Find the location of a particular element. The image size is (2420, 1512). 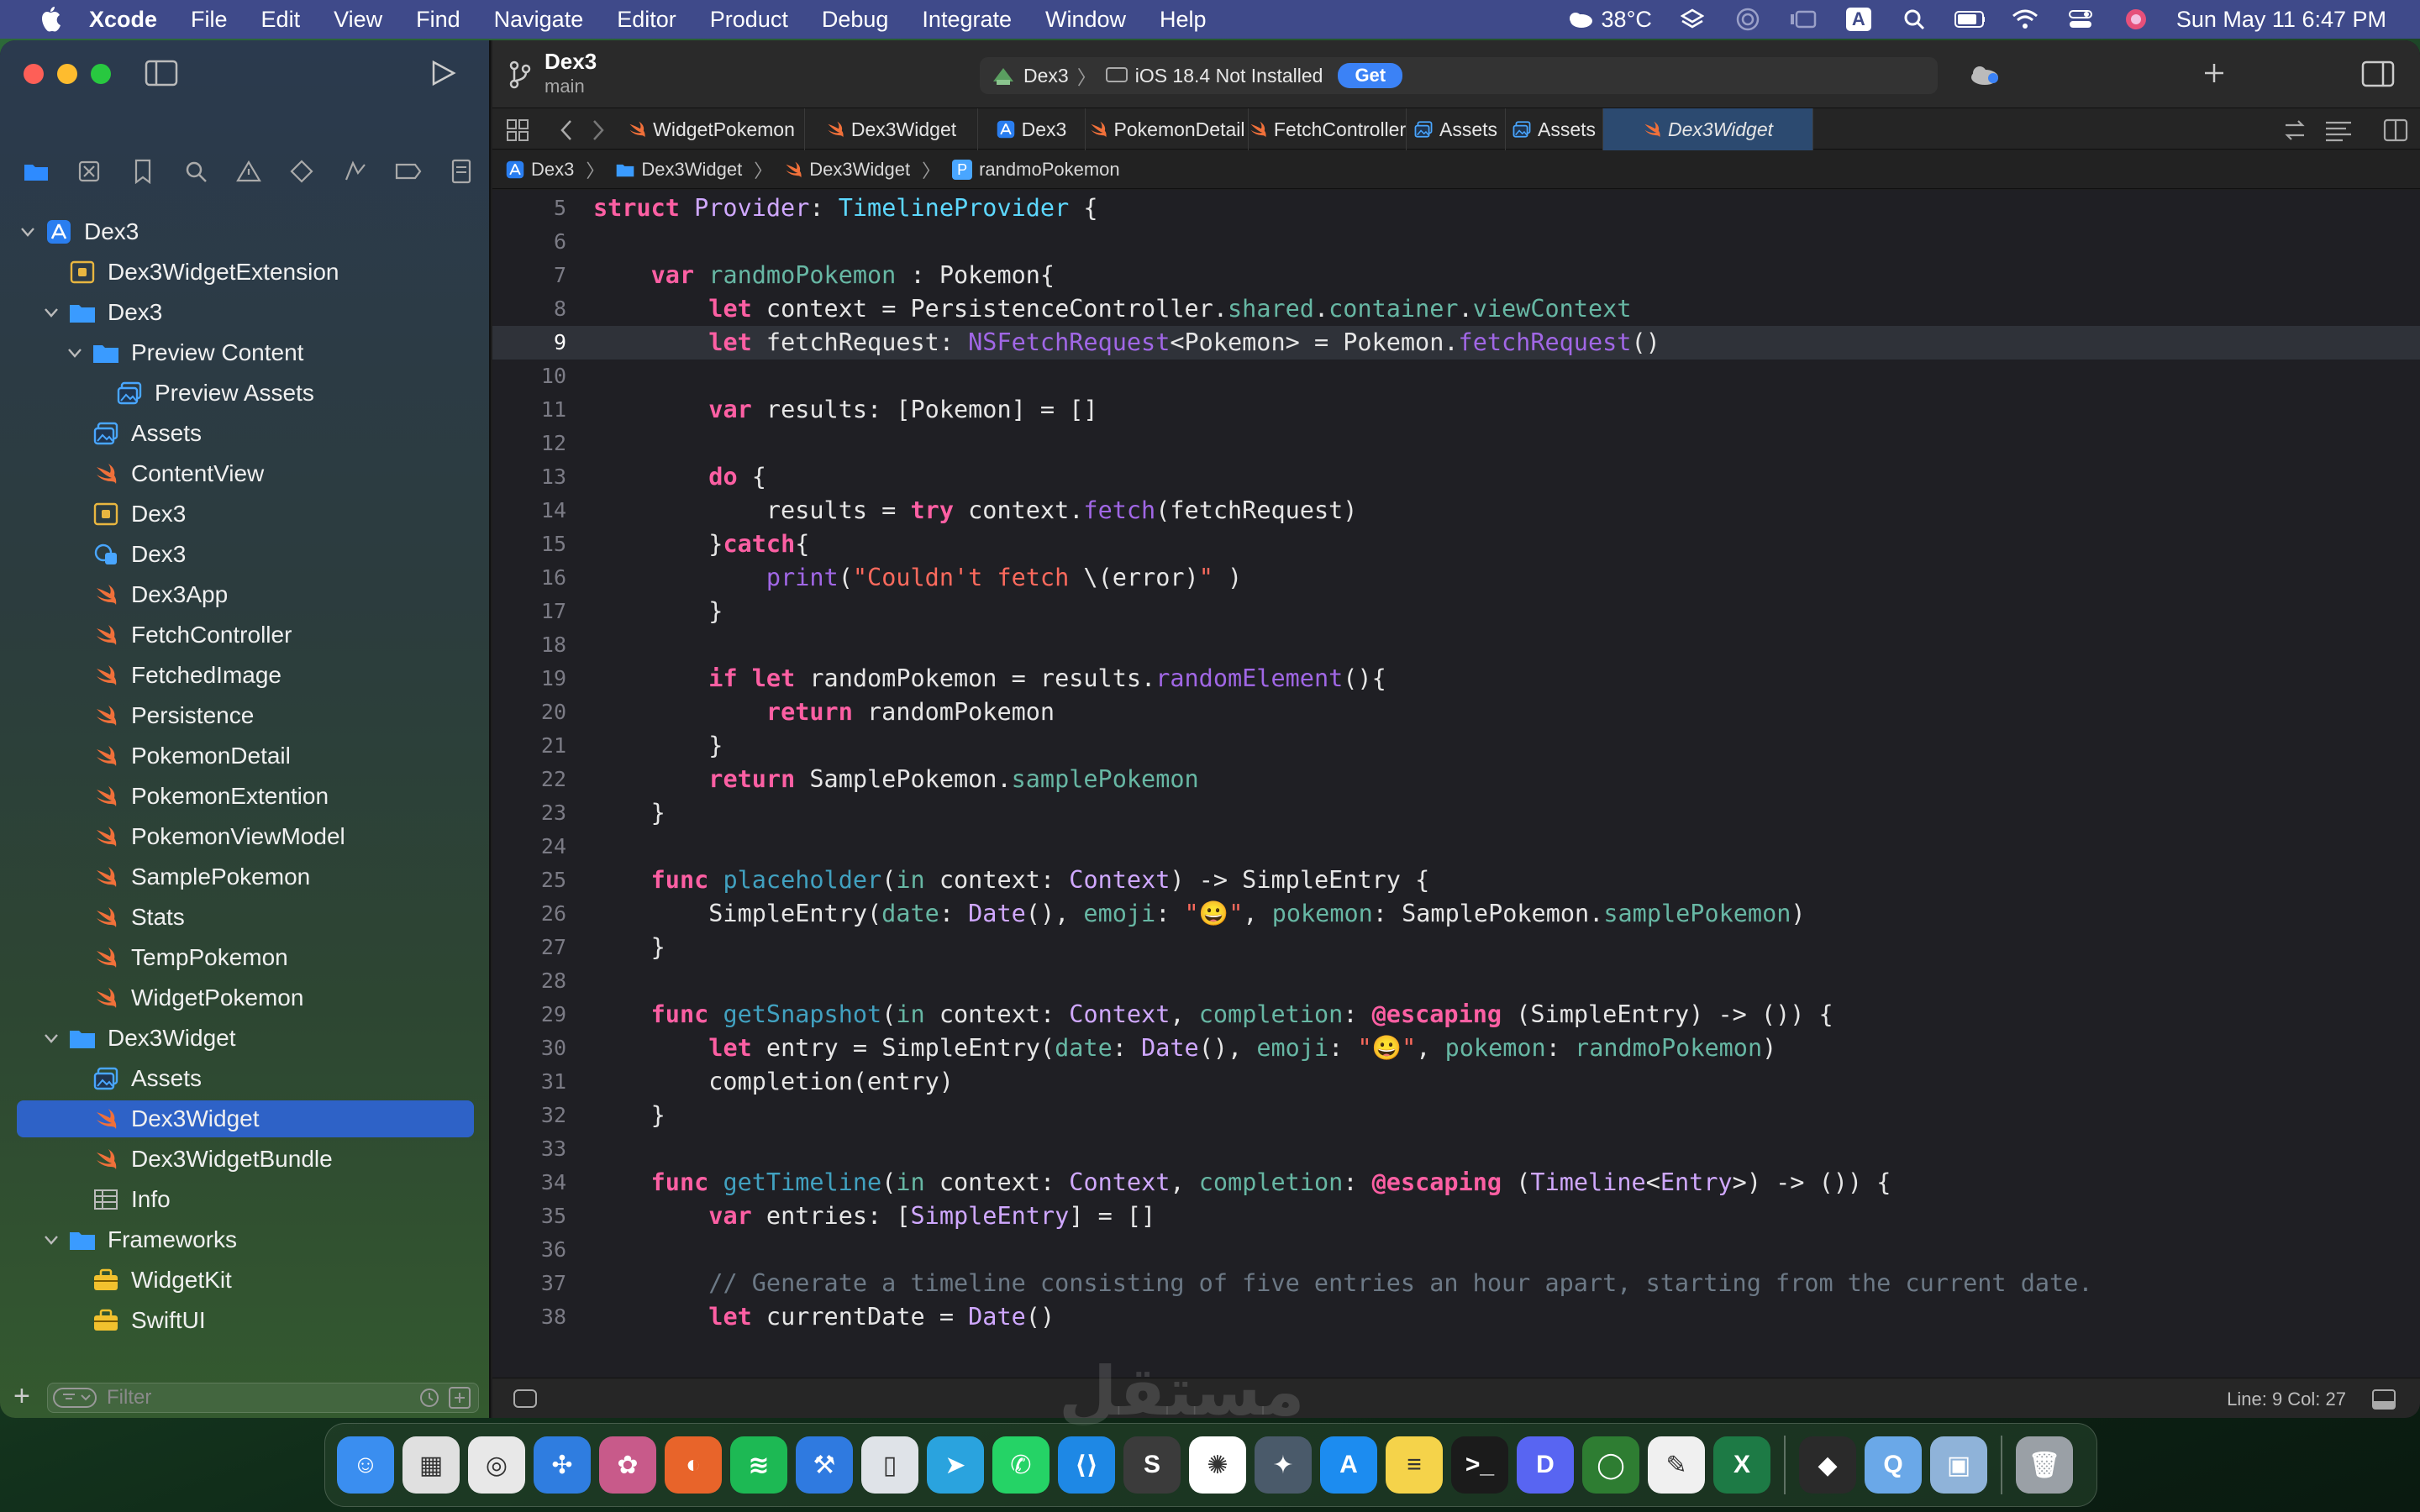

preview-dock-icon: ▣ is located at coordinates (1959, 1465).